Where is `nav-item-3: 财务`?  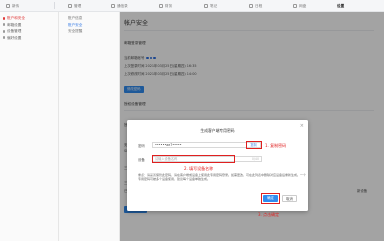 nav-item-3: 财务 is located at coordinates (165, 6).